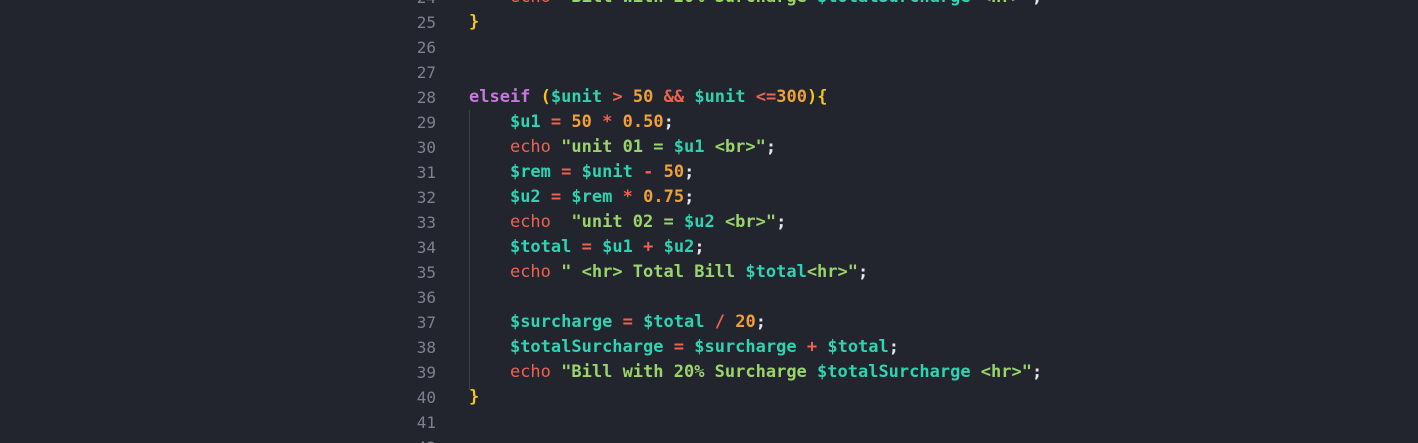 Image resolution: width=1418 pixels, height=443 pixels. I want to click on code-line: 34 $total = $u1 + $u2;, so click(709, 247).